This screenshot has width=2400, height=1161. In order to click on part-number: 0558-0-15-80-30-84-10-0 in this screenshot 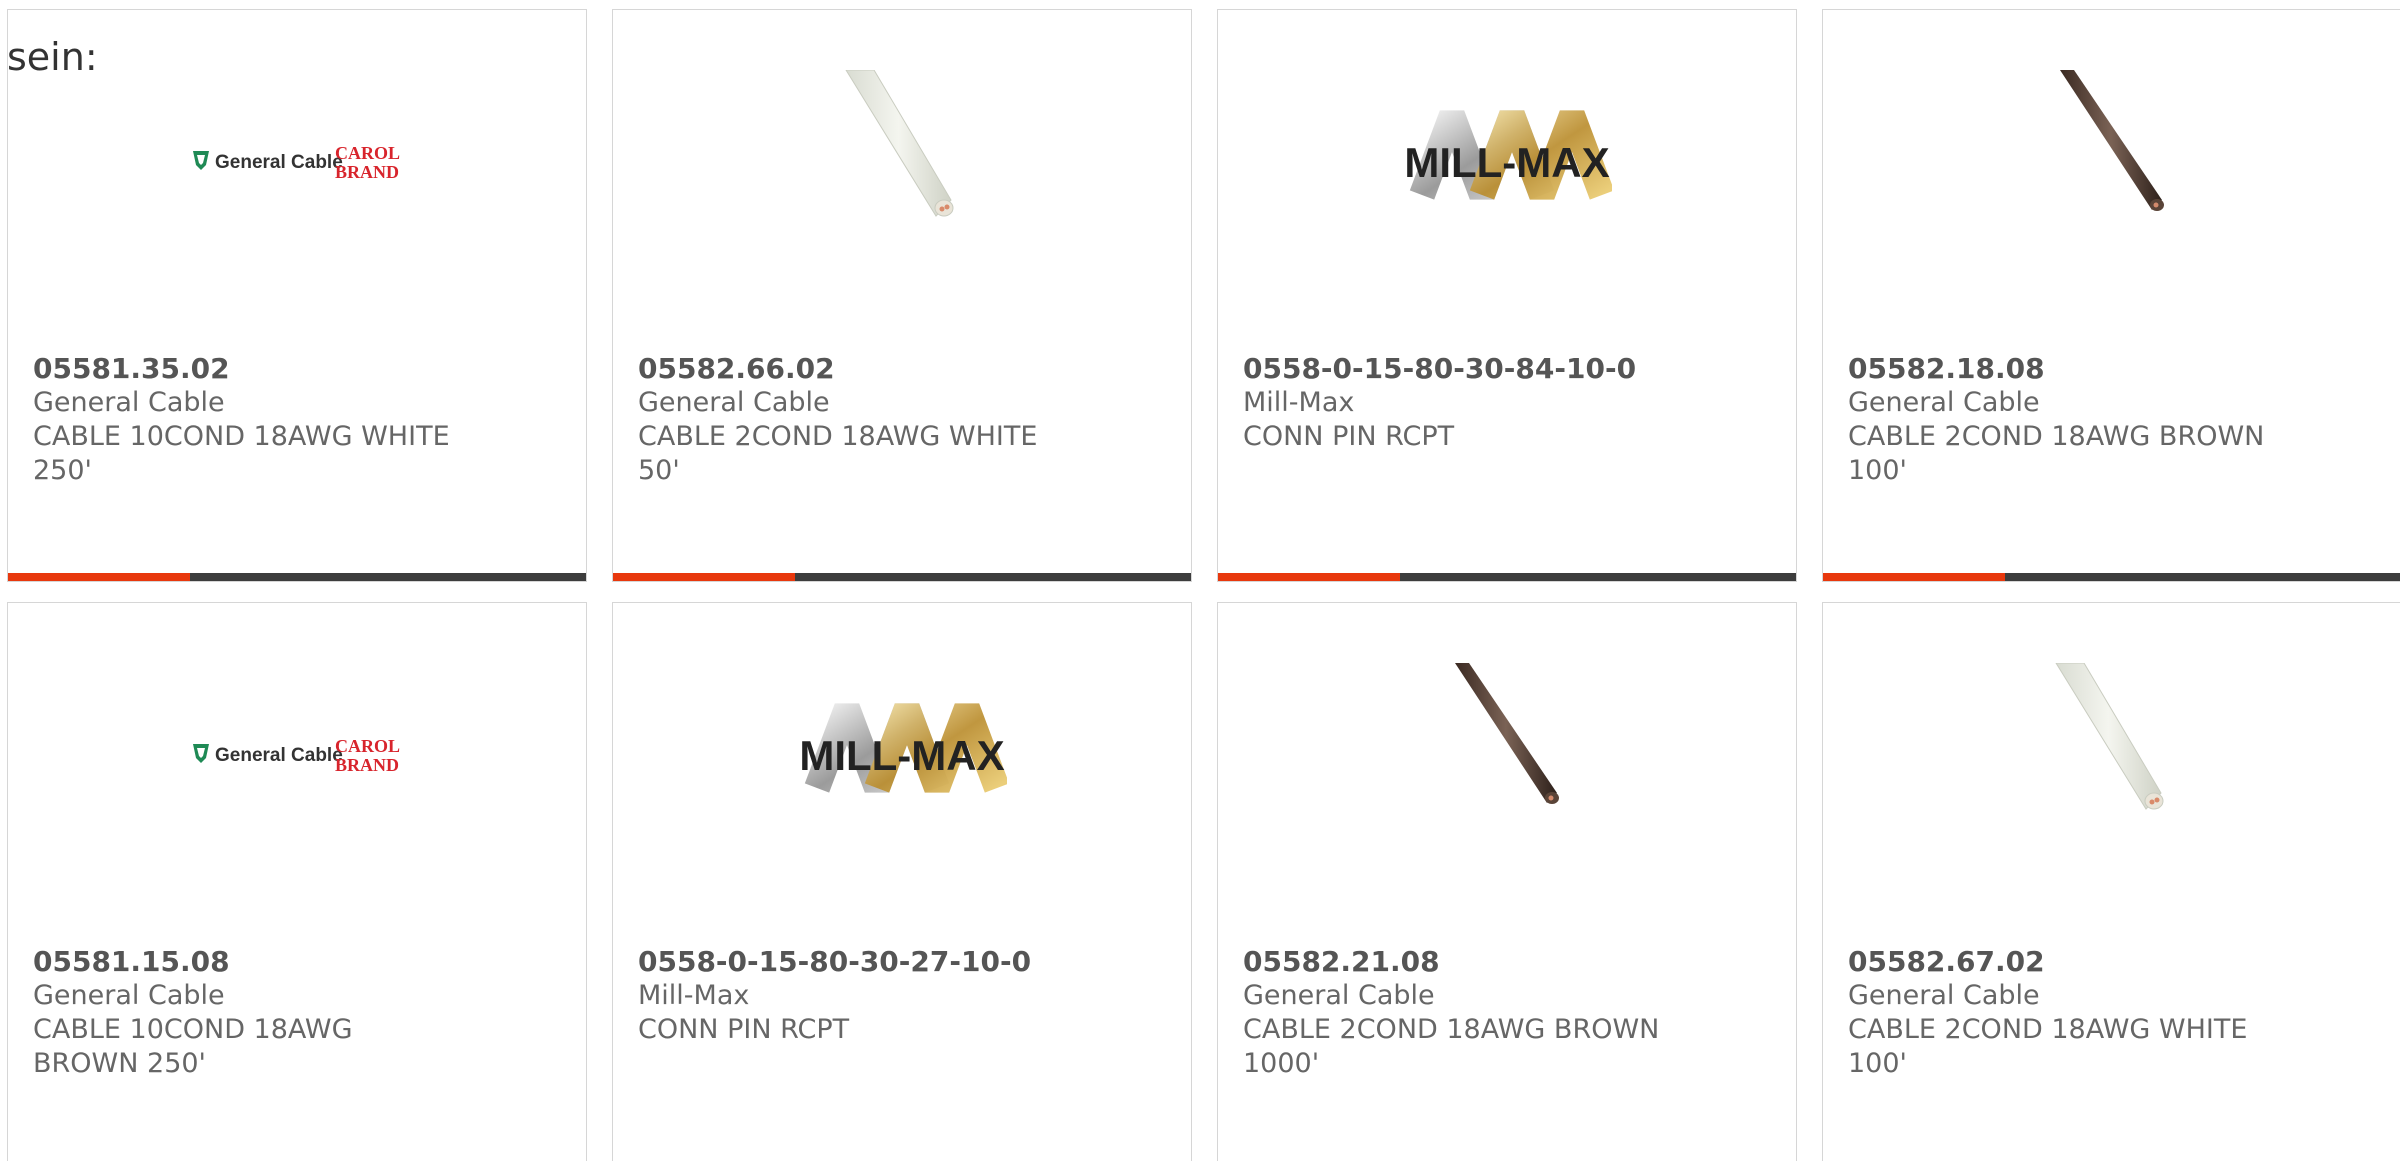, I will do `click(1458, 369)`.